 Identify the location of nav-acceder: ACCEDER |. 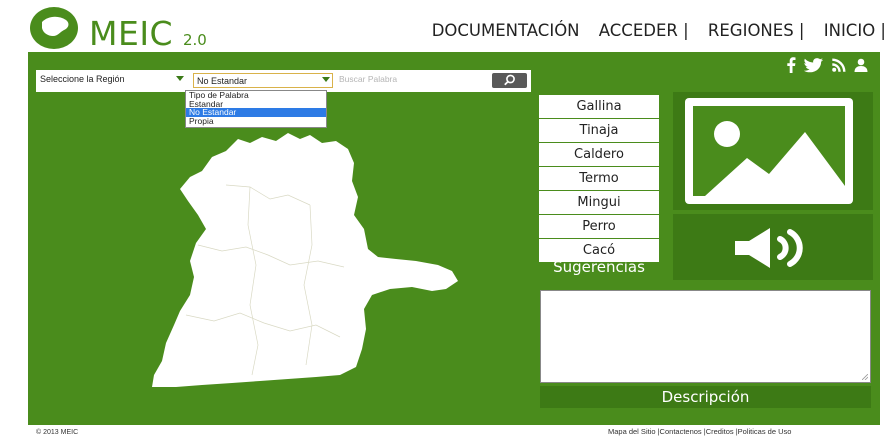
(644, 30).